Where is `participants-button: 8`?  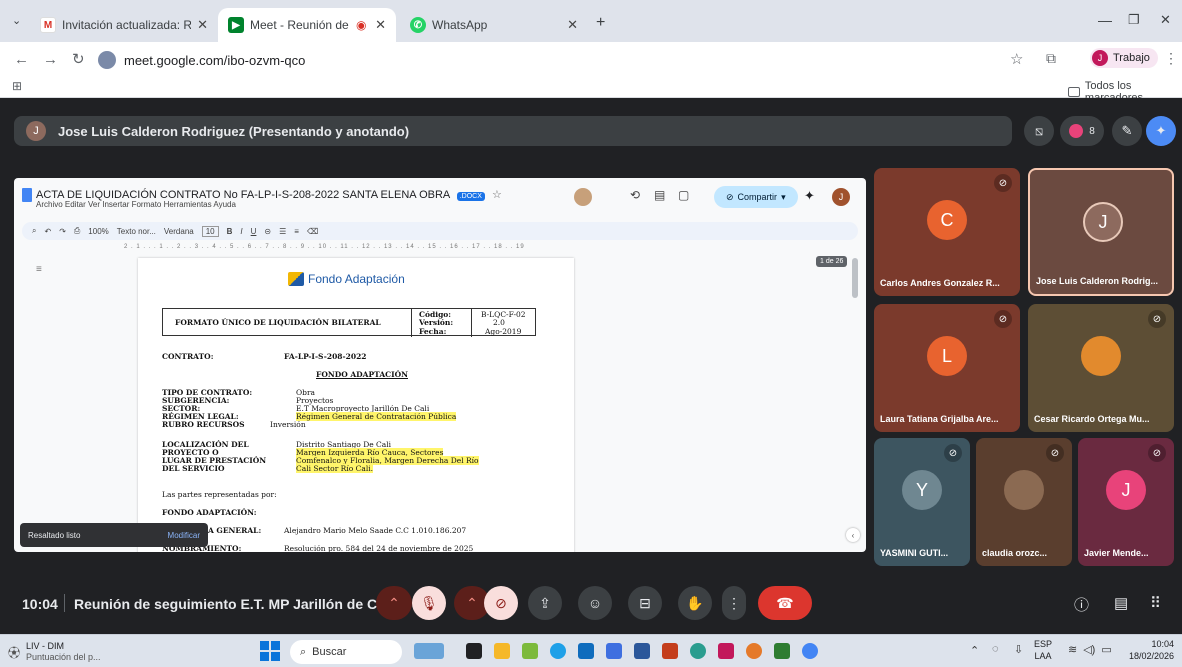 participants-button: 8 is located at coordinates (1082, 131).